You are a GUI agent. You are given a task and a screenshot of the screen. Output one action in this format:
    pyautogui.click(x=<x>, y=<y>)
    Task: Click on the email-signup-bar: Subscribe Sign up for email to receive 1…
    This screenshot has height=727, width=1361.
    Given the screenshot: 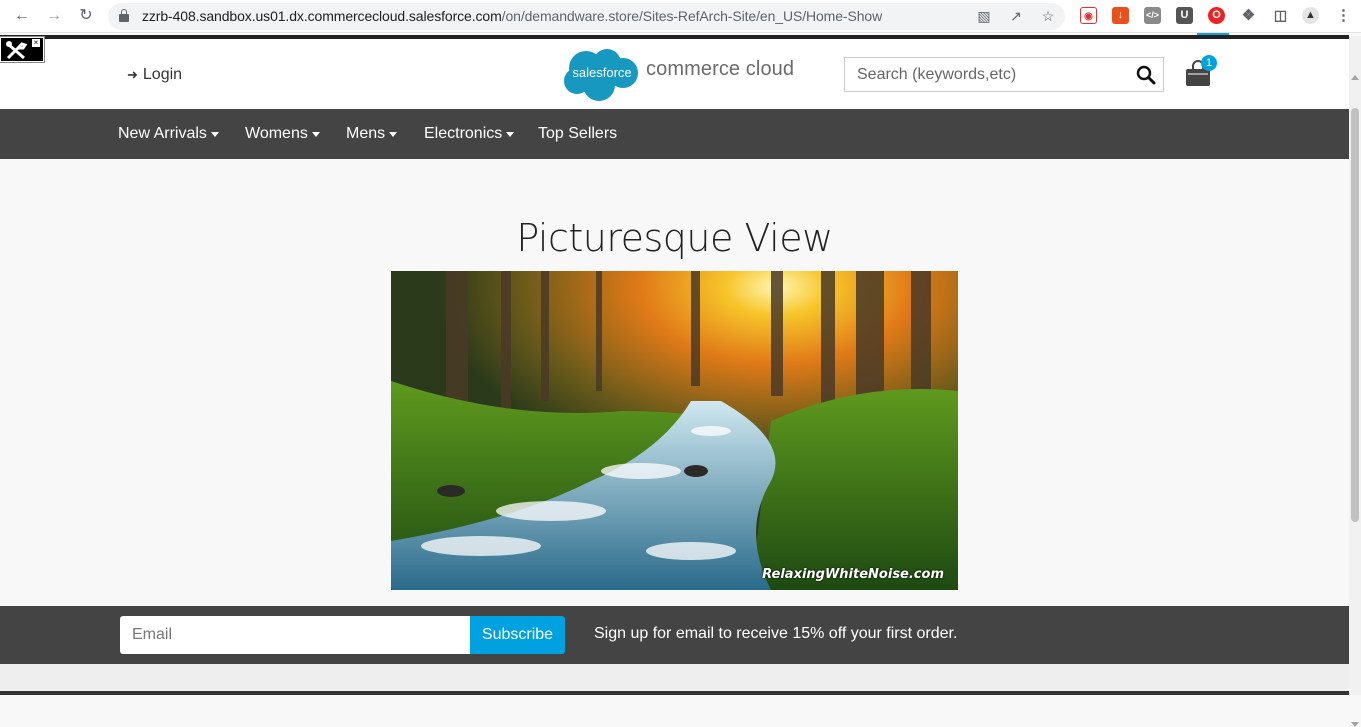 What is the action you would take?
    pyautogui.click(x=674, y=635)
    